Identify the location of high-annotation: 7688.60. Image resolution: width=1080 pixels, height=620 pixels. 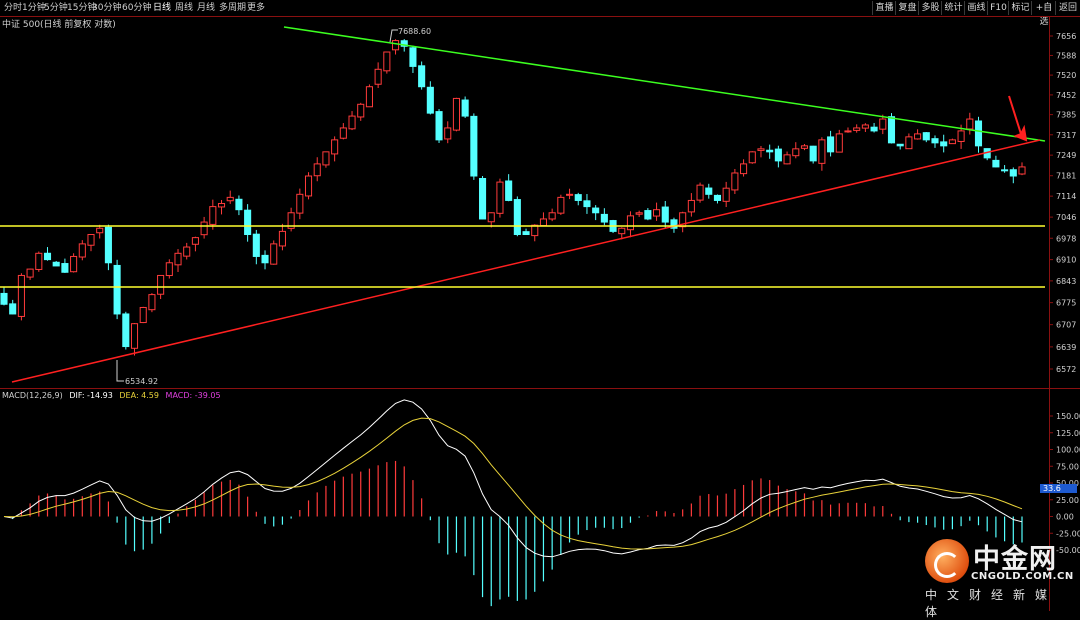
(414, 31).